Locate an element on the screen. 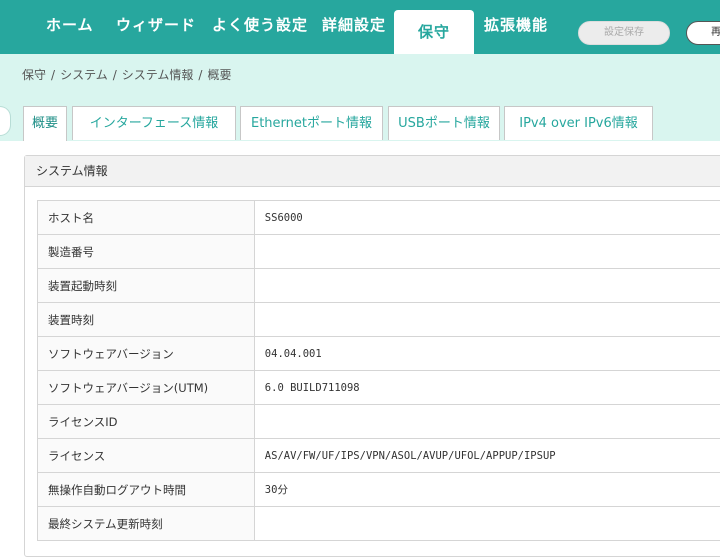 The height and width of the screenshot is (557, 720). row-value: 6.0 BUILD711098 is located at coordinates (487, 388).